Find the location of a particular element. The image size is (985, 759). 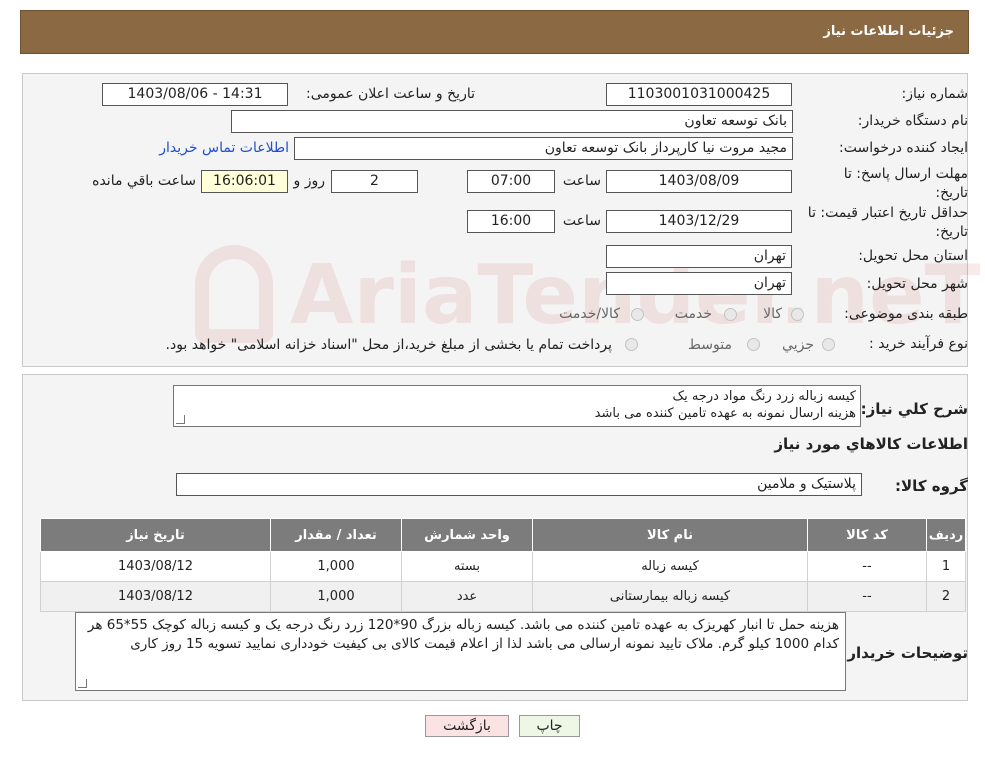

table-row: 1 -- کیسه زباله بسته 1,000 1403/08/12 is located at coordinates (503, 566).